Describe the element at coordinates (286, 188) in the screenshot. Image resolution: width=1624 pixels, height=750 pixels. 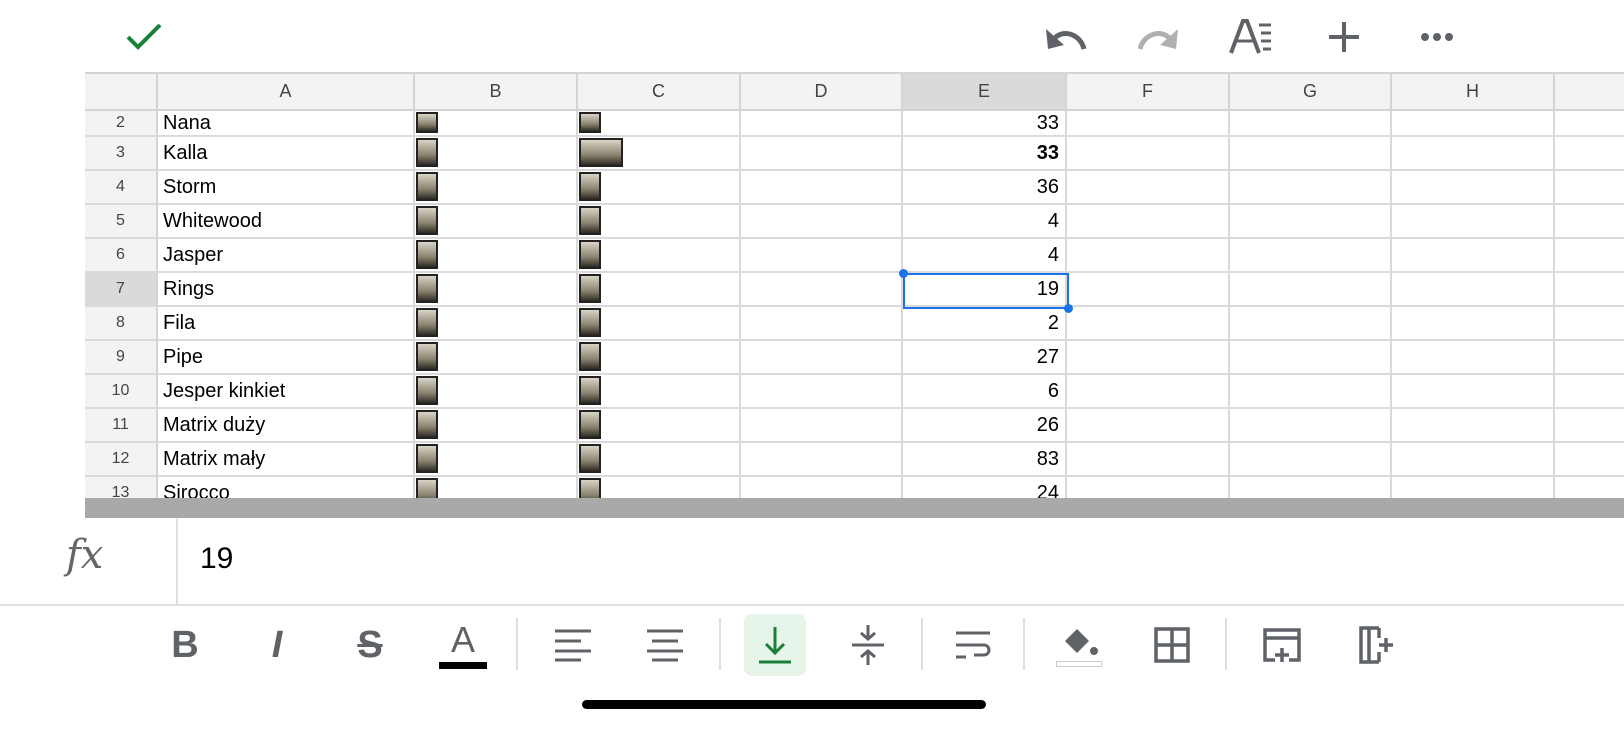
I see `name-cell: Storm` at that location.